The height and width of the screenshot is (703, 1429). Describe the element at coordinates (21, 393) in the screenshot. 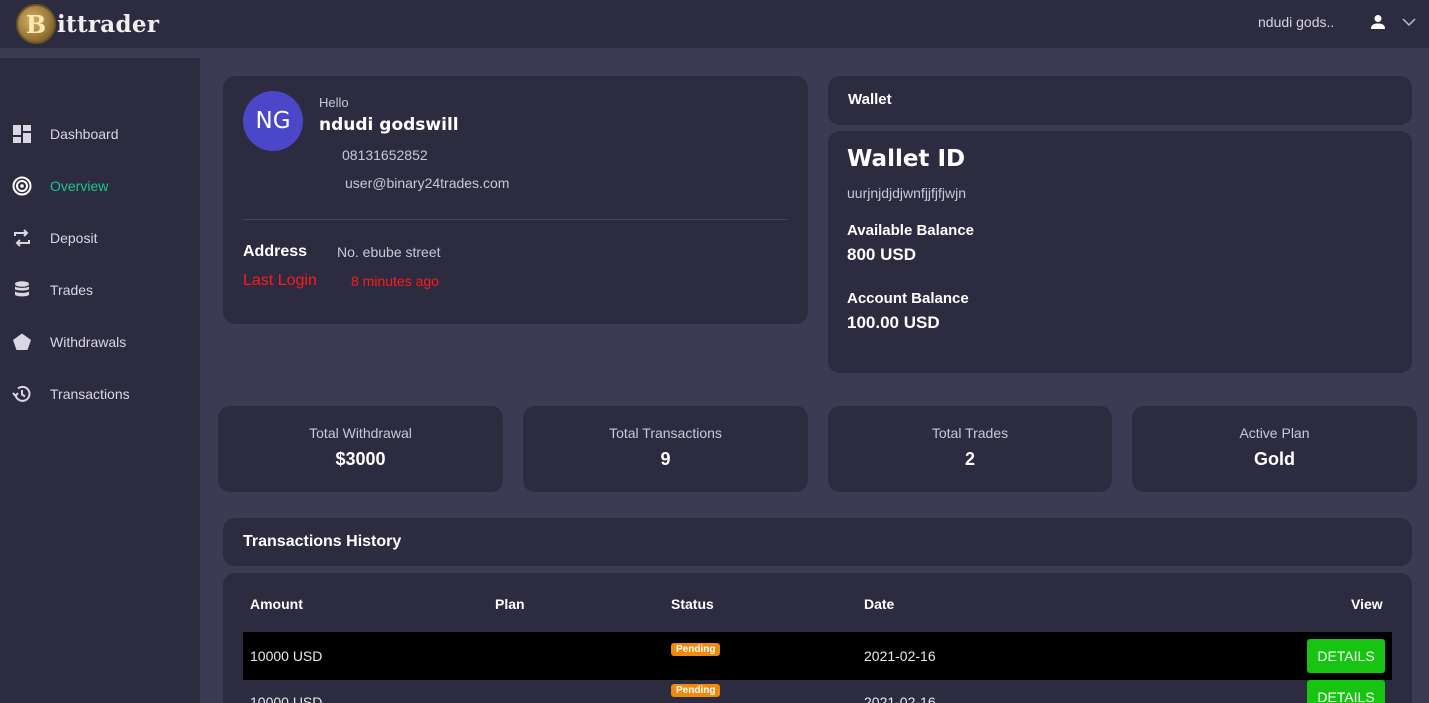

I see `history-icon` at that location.